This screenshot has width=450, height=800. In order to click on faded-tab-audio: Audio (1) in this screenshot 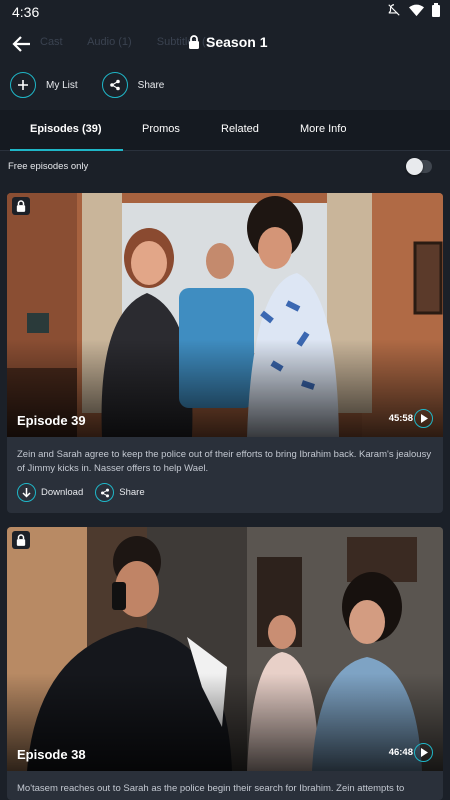, I will do `click(109, 42)`.